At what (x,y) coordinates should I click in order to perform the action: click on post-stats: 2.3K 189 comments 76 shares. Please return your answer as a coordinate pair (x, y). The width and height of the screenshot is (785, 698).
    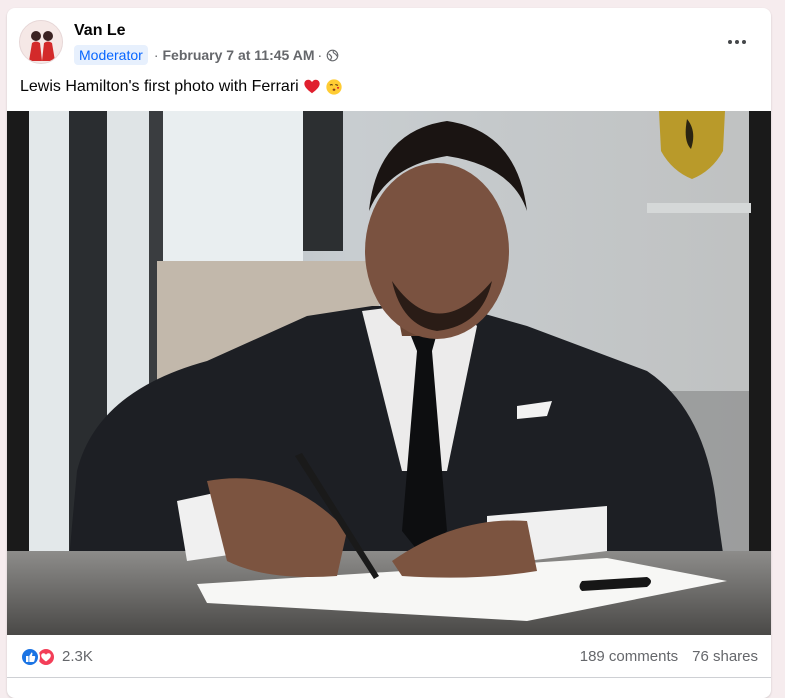
    Looking at the image, I should click on (389, 657).